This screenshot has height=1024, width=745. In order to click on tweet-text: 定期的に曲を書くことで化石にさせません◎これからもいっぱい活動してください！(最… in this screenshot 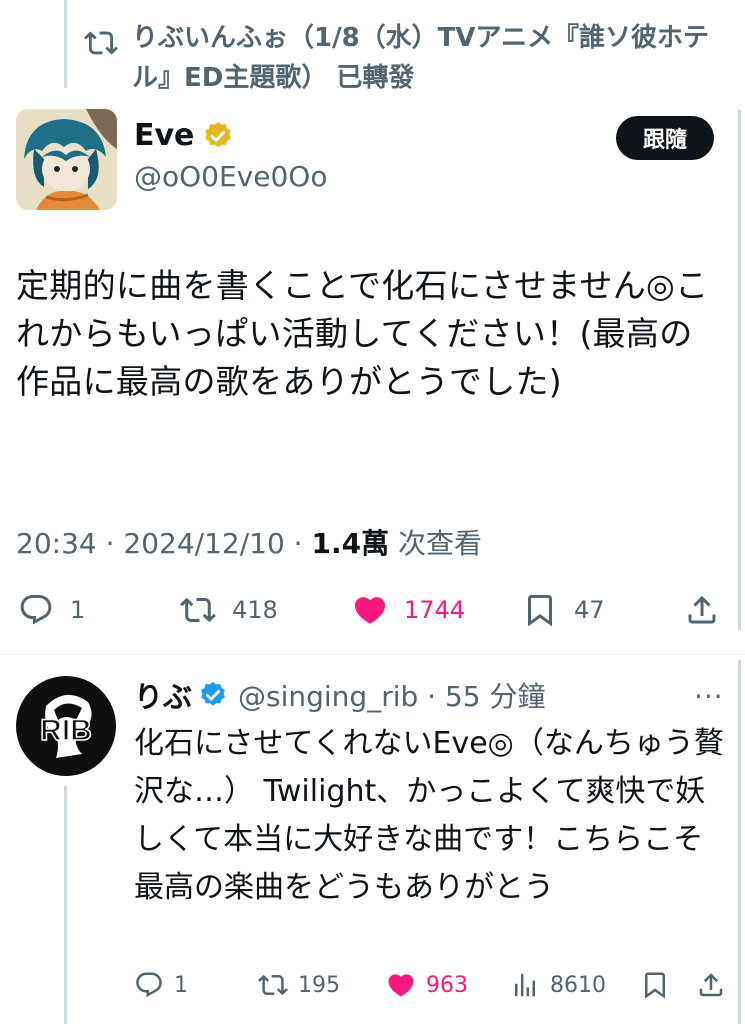, I will do `click(362, 333)`.